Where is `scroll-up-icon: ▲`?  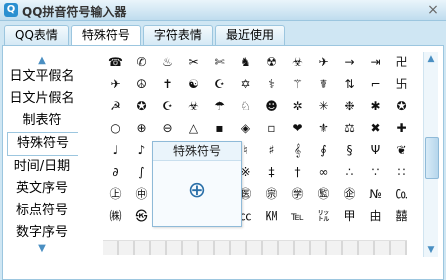
scroll-up-icon: ▲ is located at coordinates (431, 59).